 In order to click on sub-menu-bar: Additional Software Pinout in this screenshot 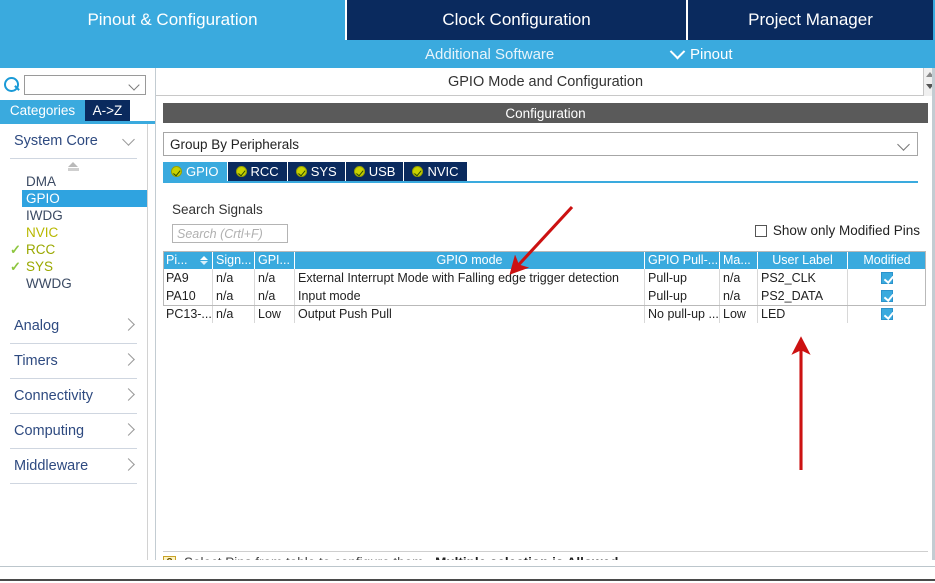, I will do `click(467, 54)`.